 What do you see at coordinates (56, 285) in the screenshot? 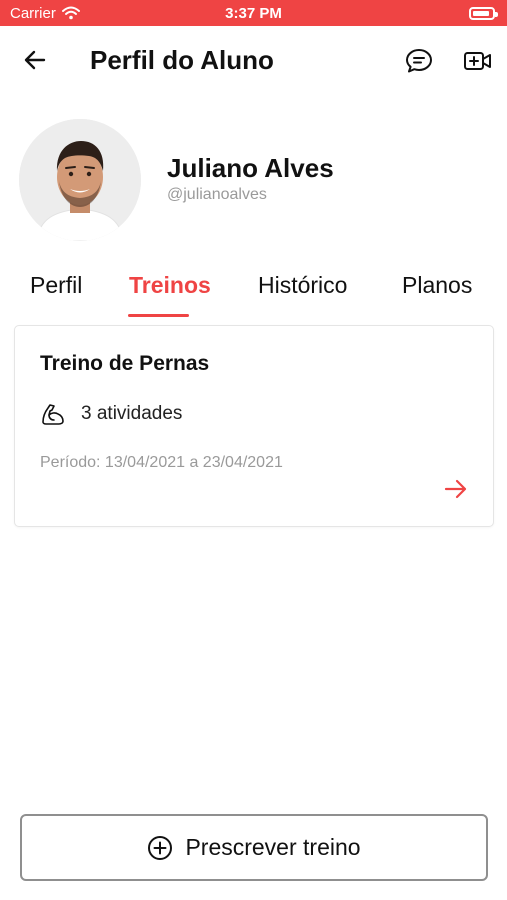
I see `tab-perfil: Perfil` at bounding box center [56, 285].